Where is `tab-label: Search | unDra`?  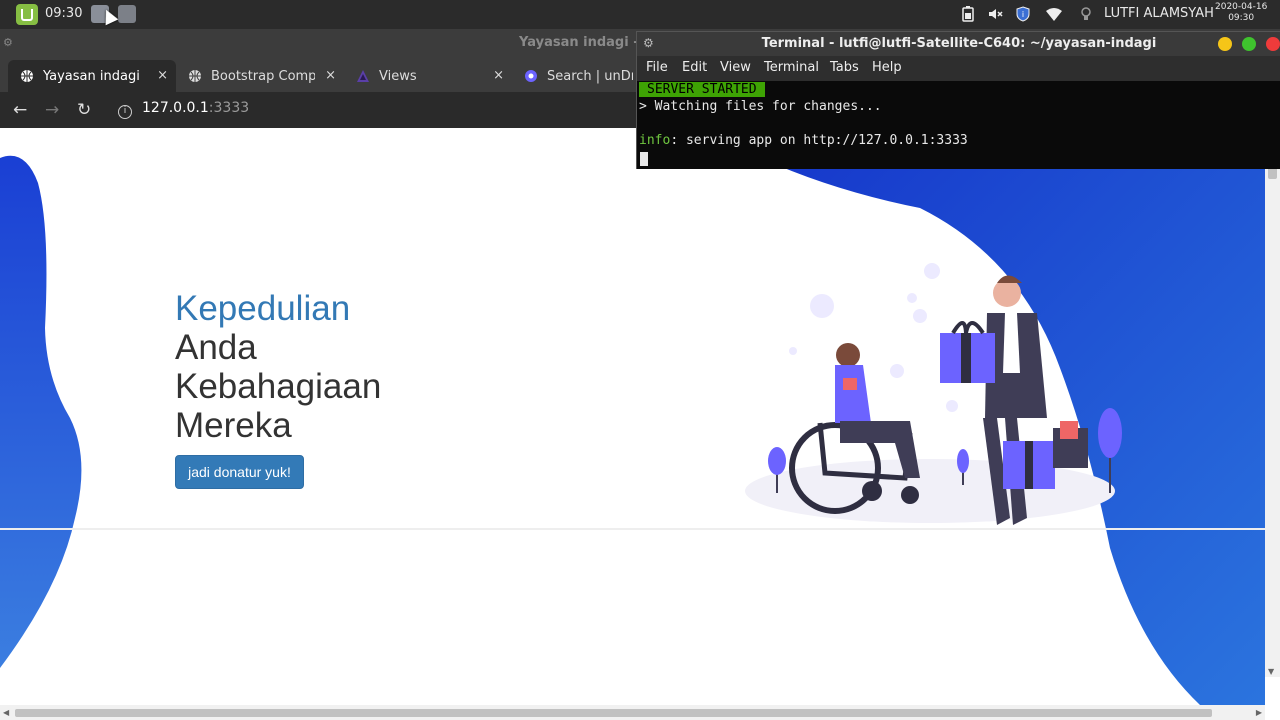
tab-label: Search | unDra is located at coordinates (590, 76).